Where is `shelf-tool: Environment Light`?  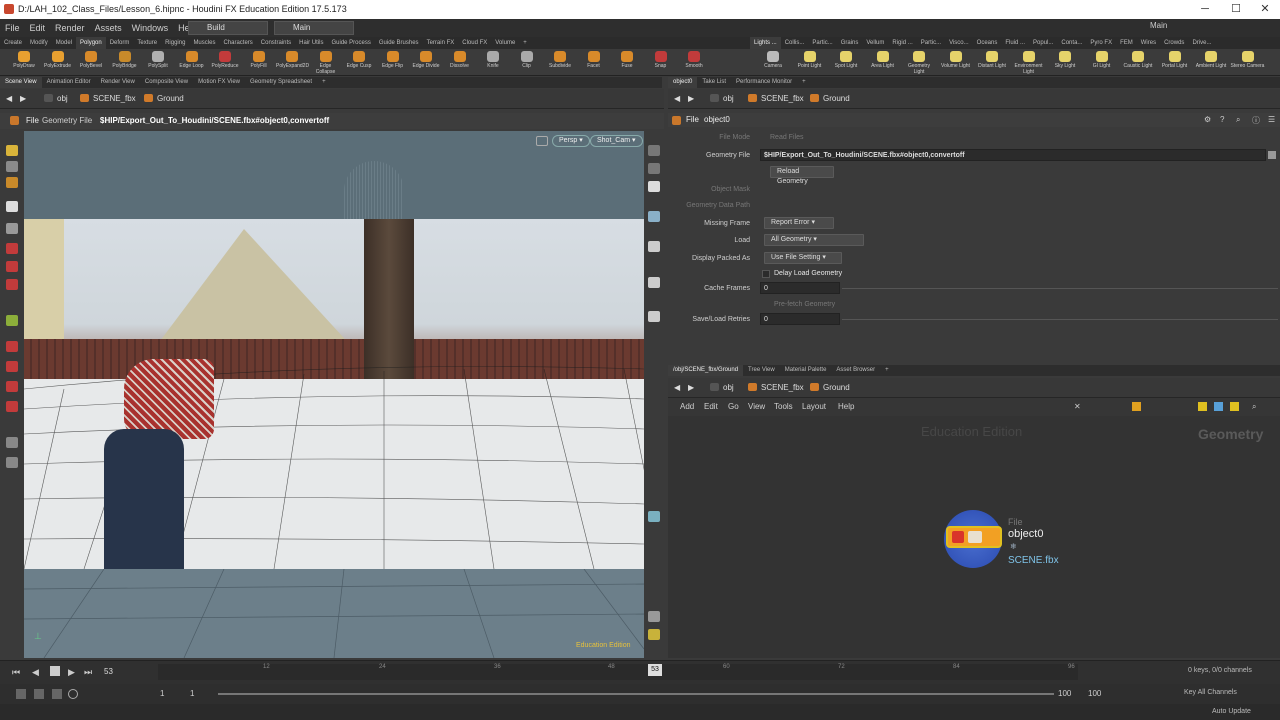 shelf-tool: Environment Light is located at coordinates (1029, 62).